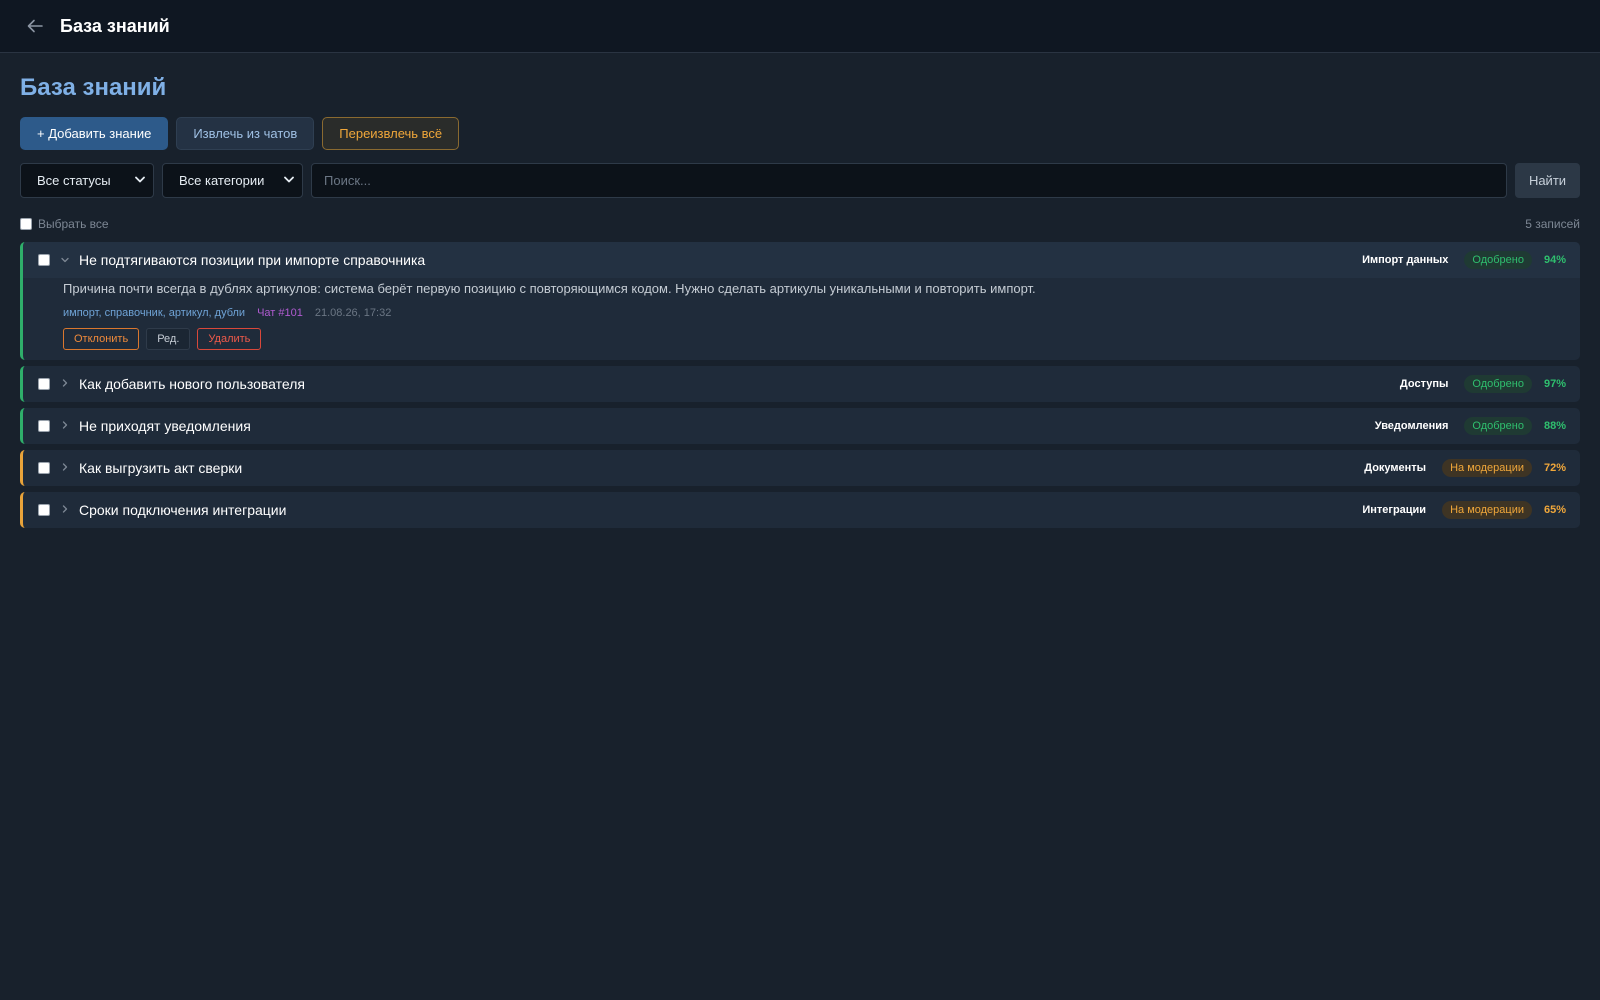  I want to click on select-all-label: Выбрать все, so click(73, 224).